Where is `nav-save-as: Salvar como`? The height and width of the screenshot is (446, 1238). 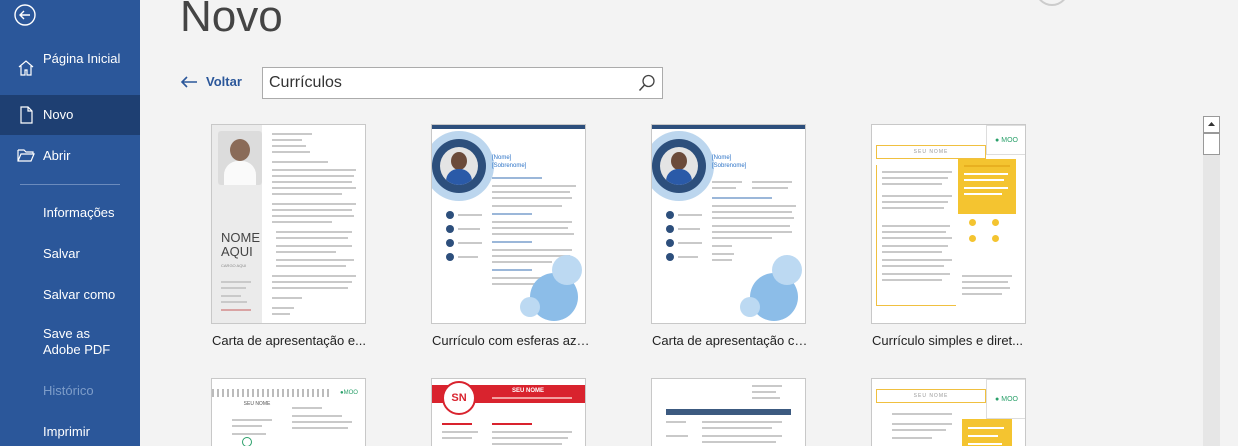 nav-save-as: Salvar como is located at coordinates (70, 294).